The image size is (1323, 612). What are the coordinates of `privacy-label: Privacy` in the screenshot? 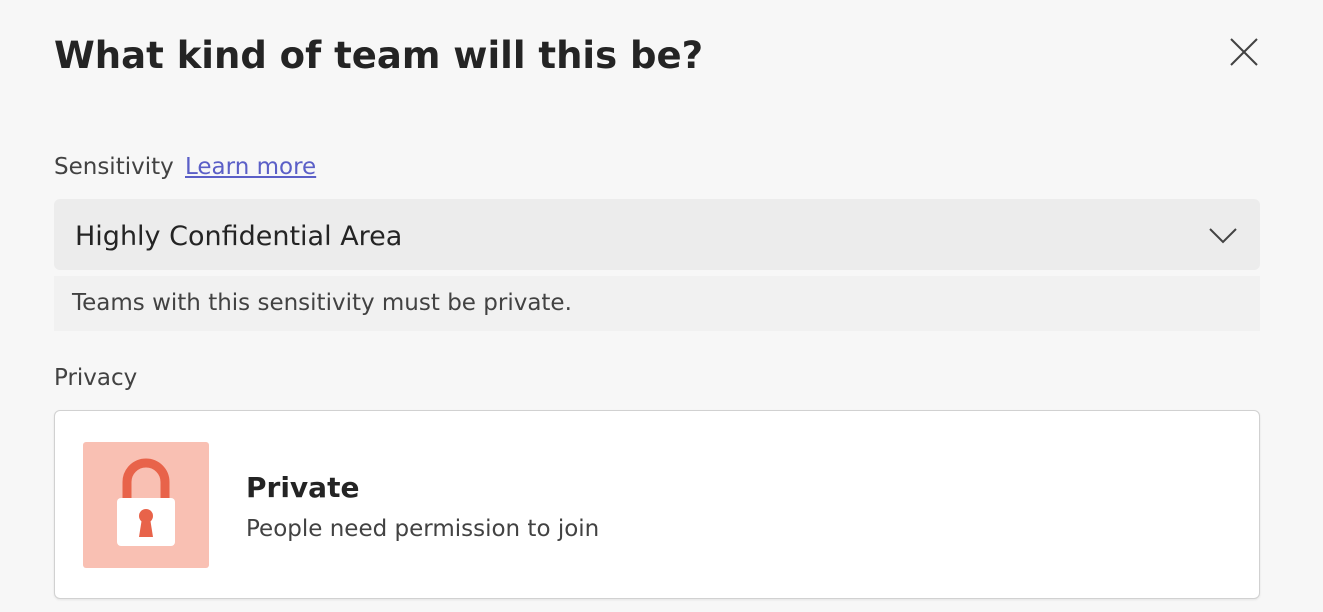 It's located at (96, 378).